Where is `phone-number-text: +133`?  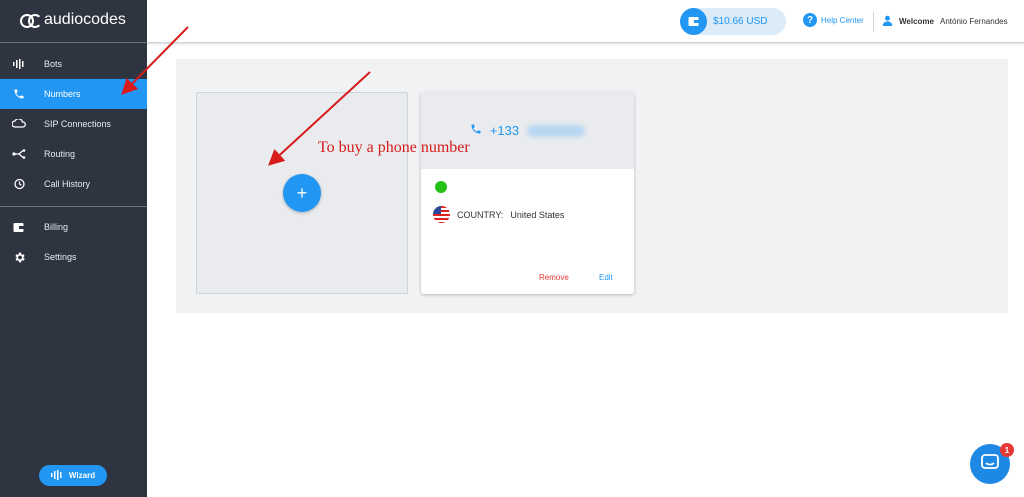
phone-number-text: +133 is located at coordinates (504, 130).